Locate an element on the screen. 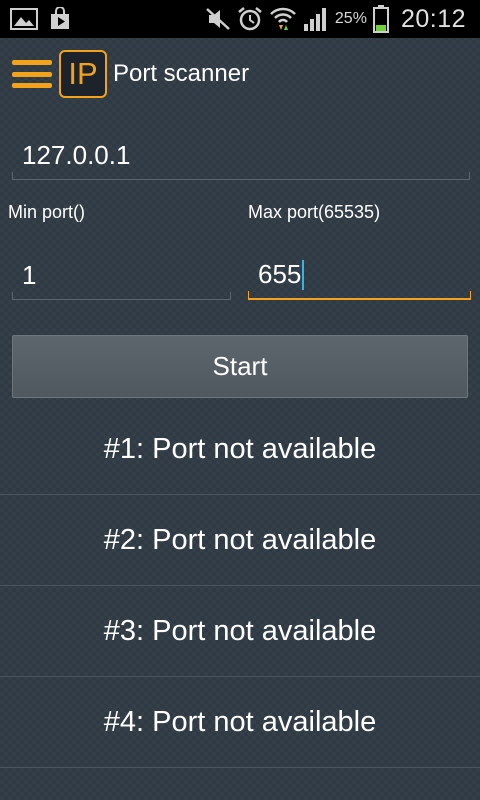  list-item: #2: Port not available is located at coordinates (240, 540).